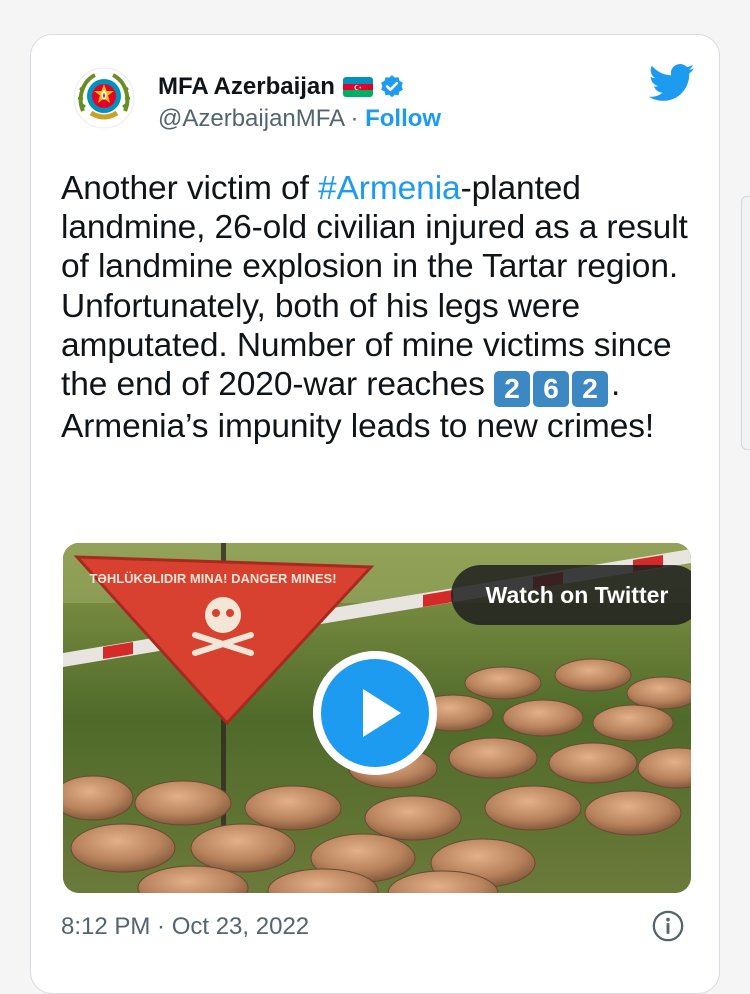 The height and width of the screenshot is (994, 750). I want to click on account-name-row: MFA Azerbaijan, so click(281, 87).